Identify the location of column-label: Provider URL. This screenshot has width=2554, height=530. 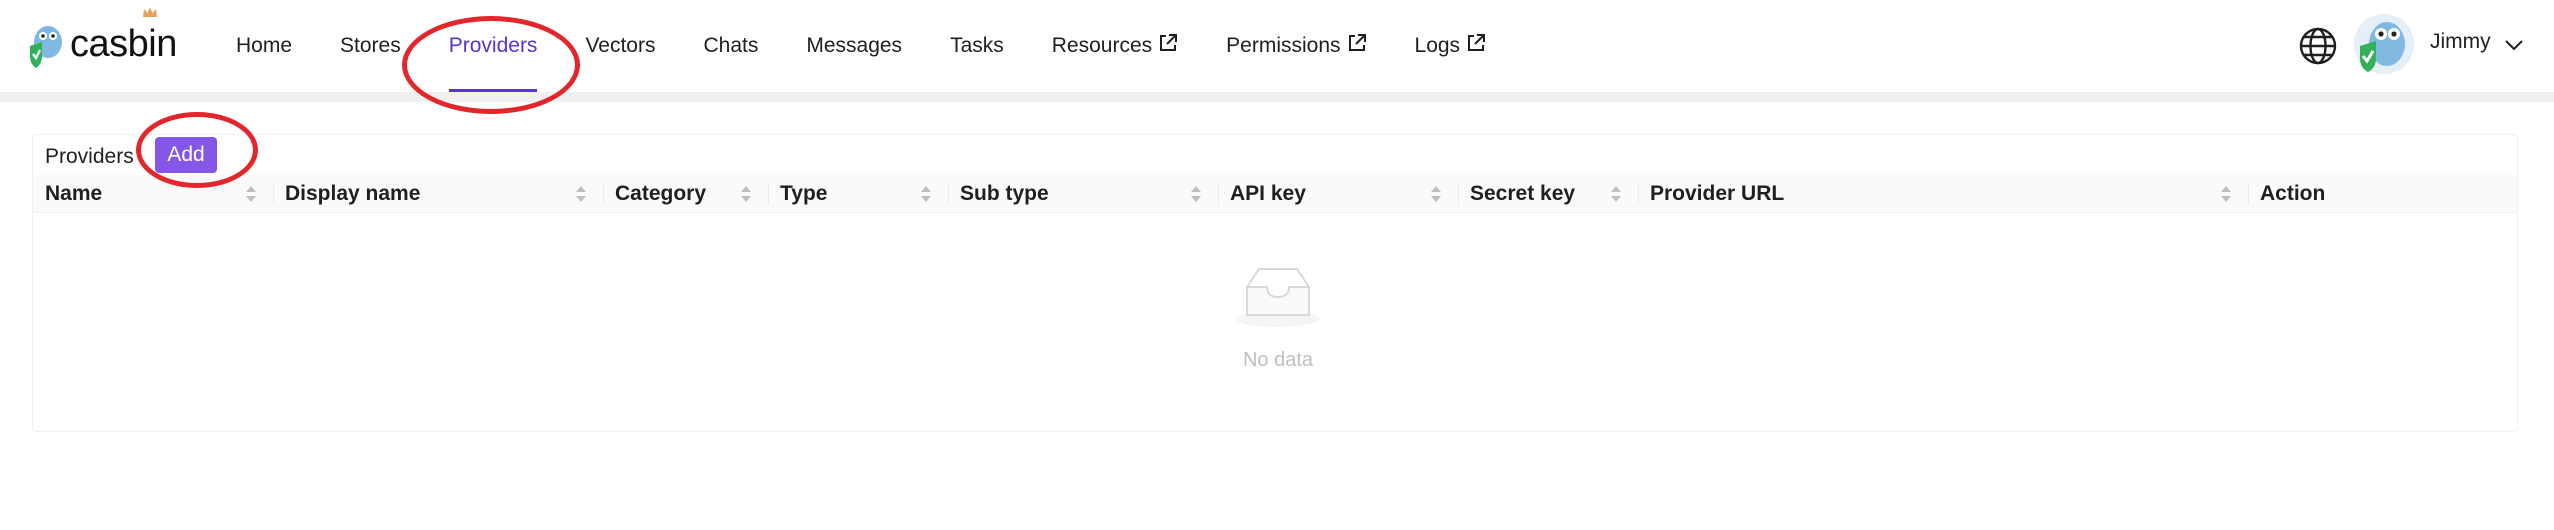
(1717, 193).